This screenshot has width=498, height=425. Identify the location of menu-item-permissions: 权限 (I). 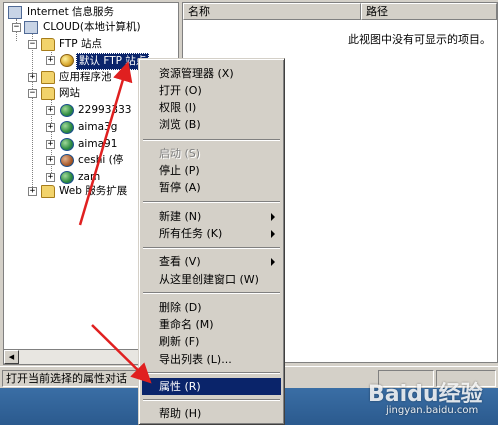
(211, 107).